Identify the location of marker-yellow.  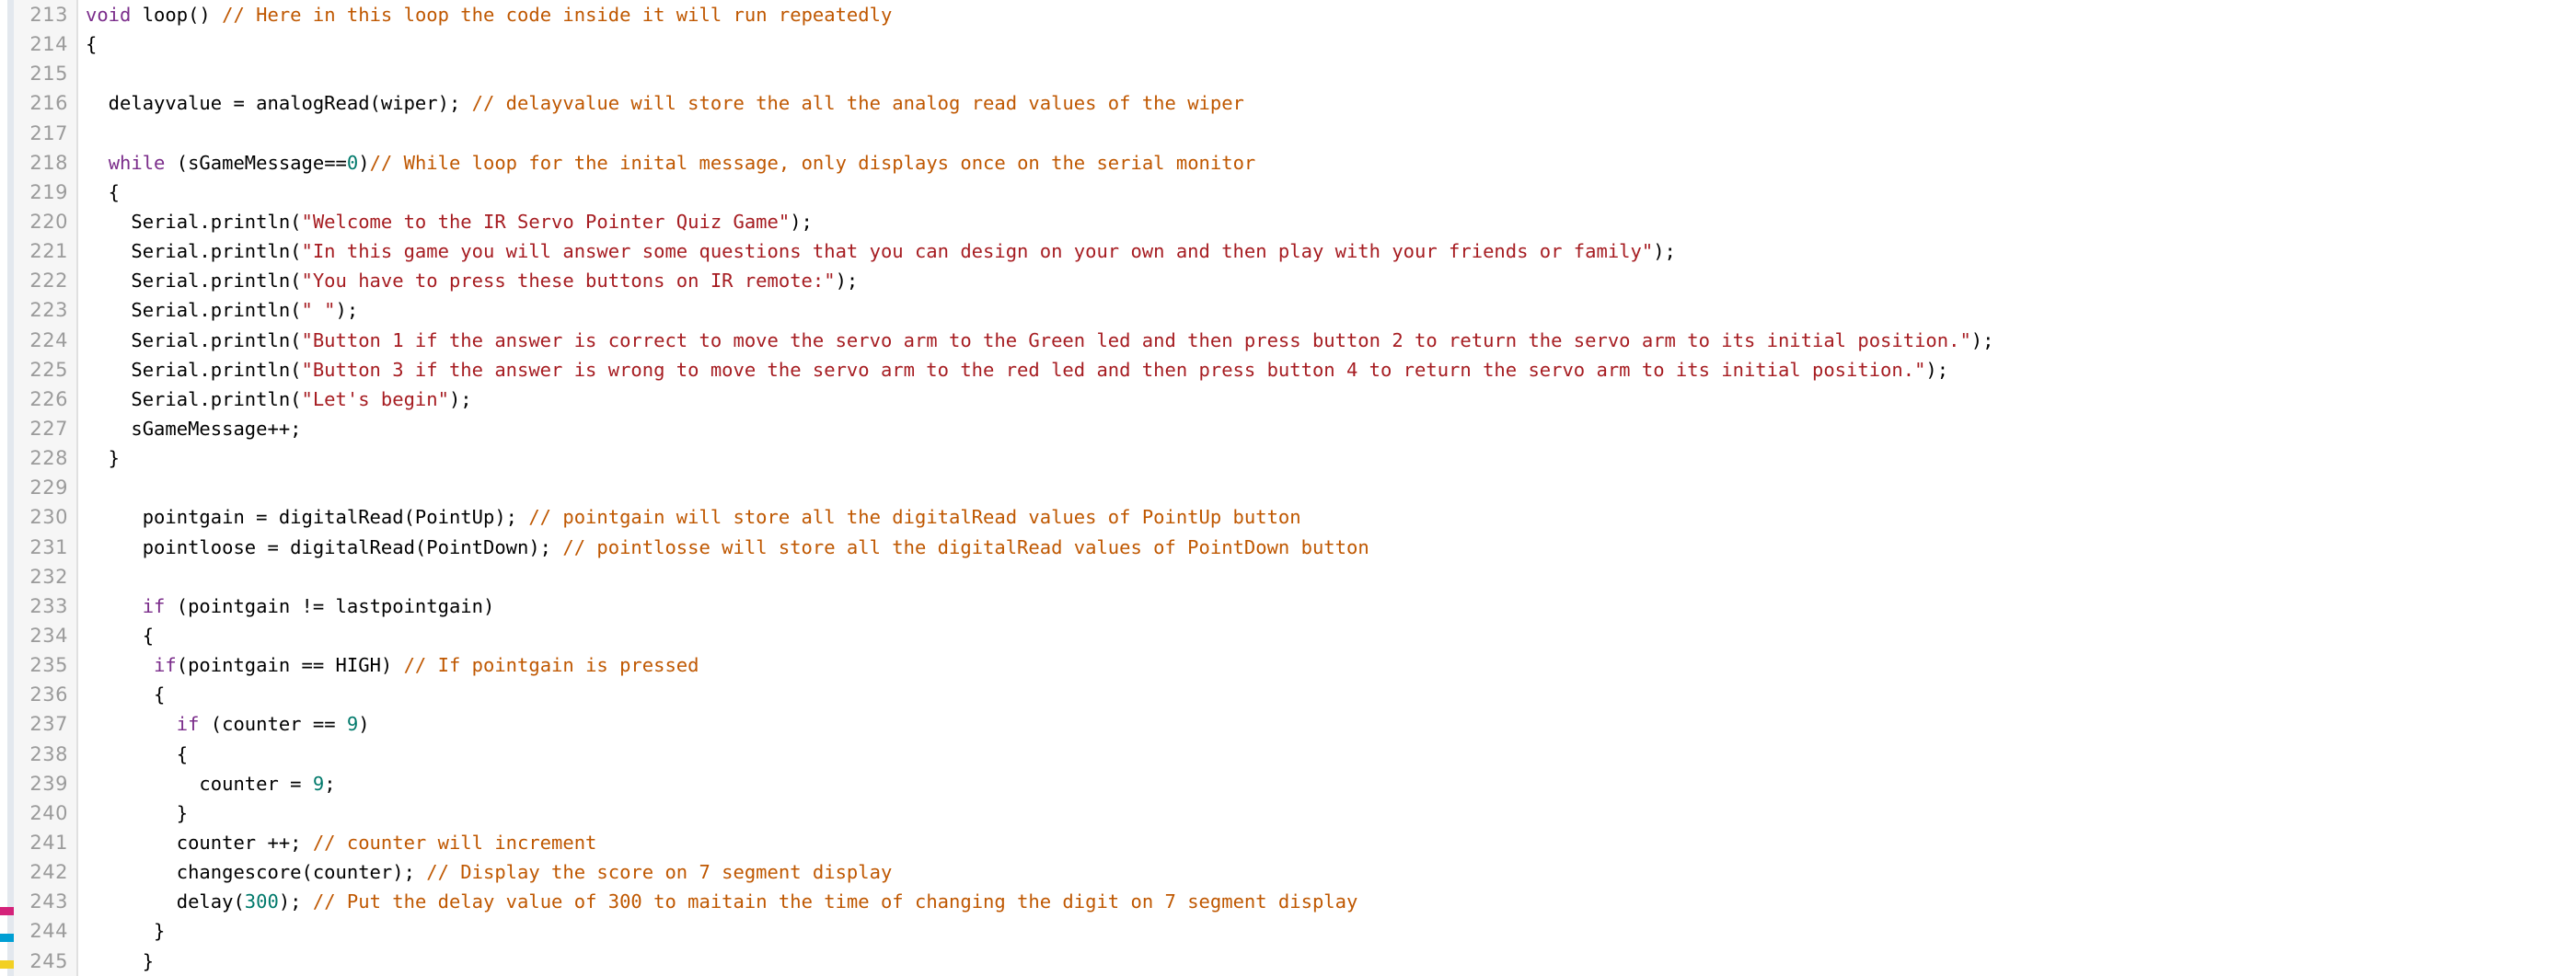
(7, 964).